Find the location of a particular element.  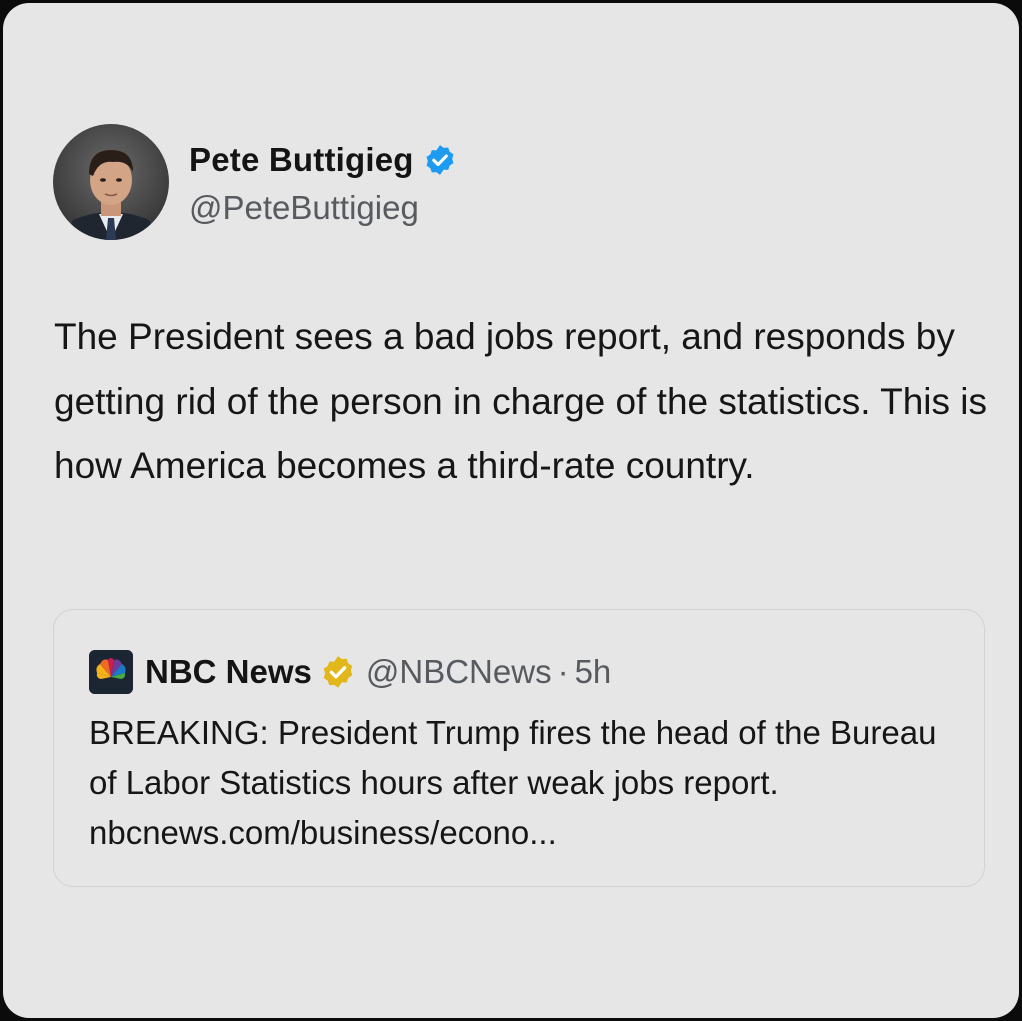

author-avatar is located at coordinates (111, 182).